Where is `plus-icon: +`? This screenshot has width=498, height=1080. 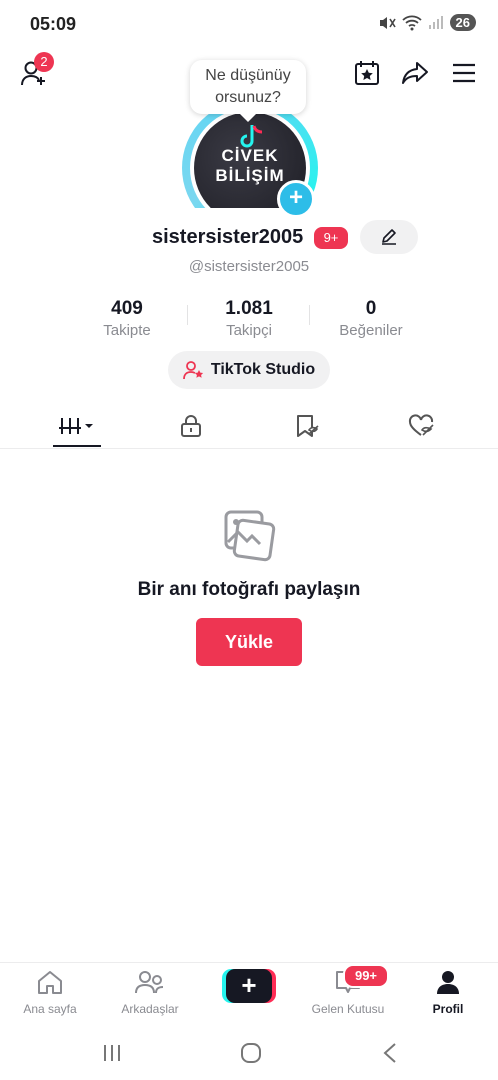
plus-icon: + is located at coordinates (249, 986).